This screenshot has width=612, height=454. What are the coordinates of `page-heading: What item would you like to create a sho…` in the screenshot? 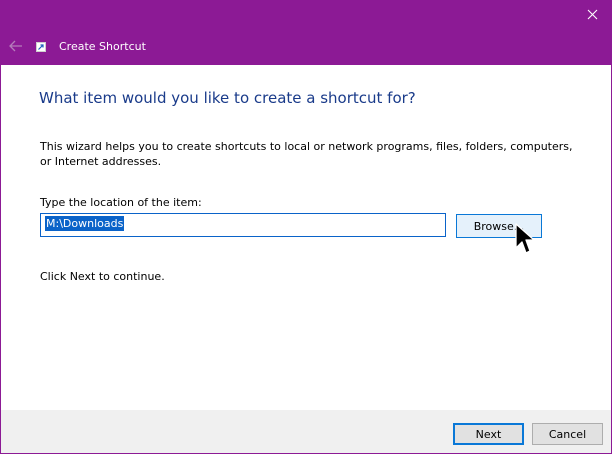 It's located at (227, 98).